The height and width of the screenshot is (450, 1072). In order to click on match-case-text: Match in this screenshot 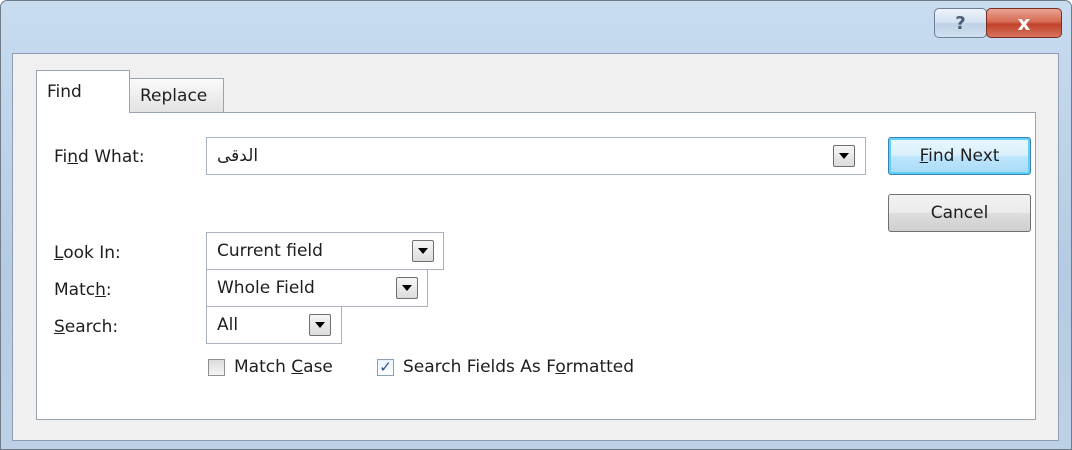, I will do `click(263, 367)`.